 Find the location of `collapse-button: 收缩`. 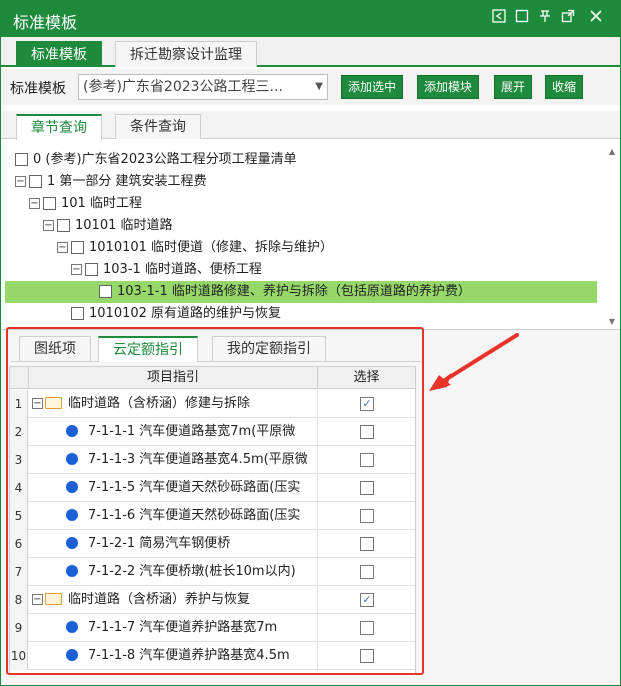

collapse-button: 收缩 is located at coordinates (564, 87).